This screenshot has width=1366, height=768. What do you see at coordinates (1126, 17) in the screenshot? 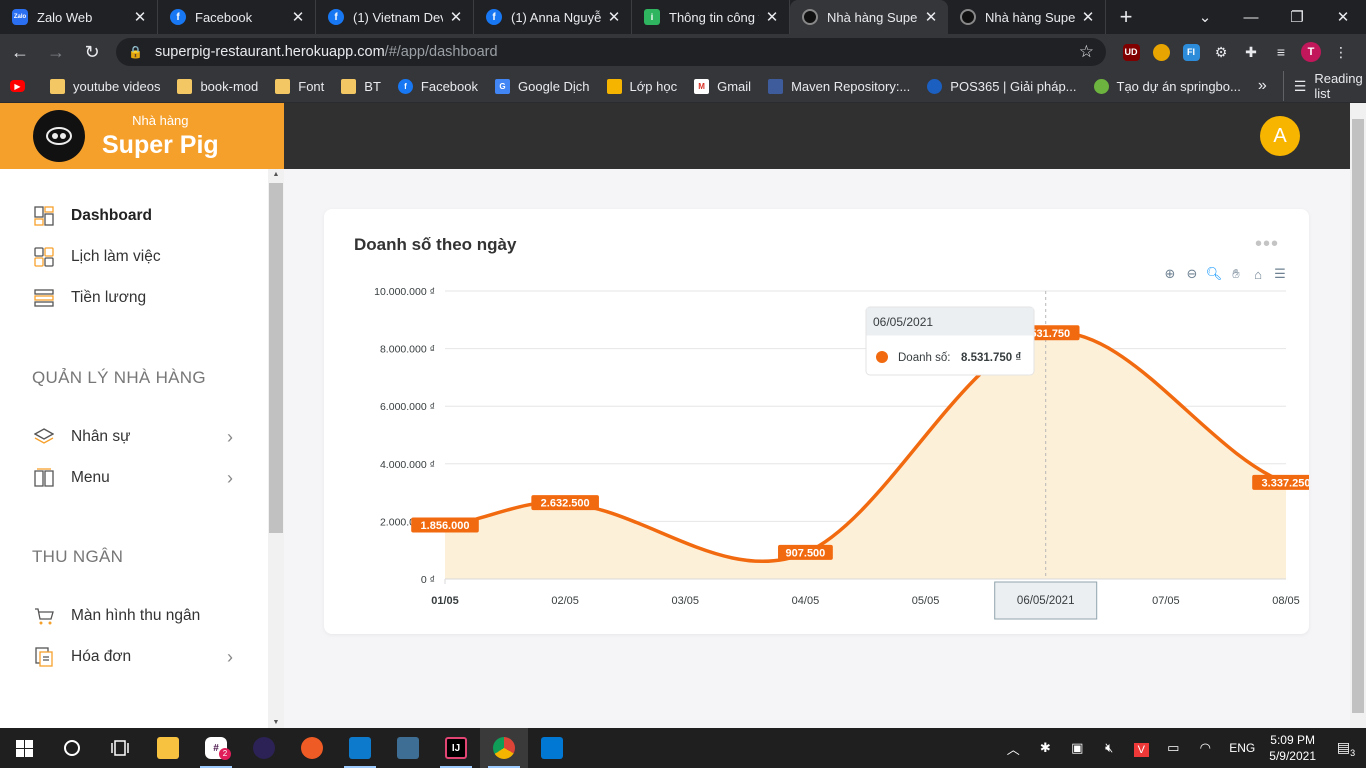
I see `new-tab-button: +` at bounding box center [1126, 17].